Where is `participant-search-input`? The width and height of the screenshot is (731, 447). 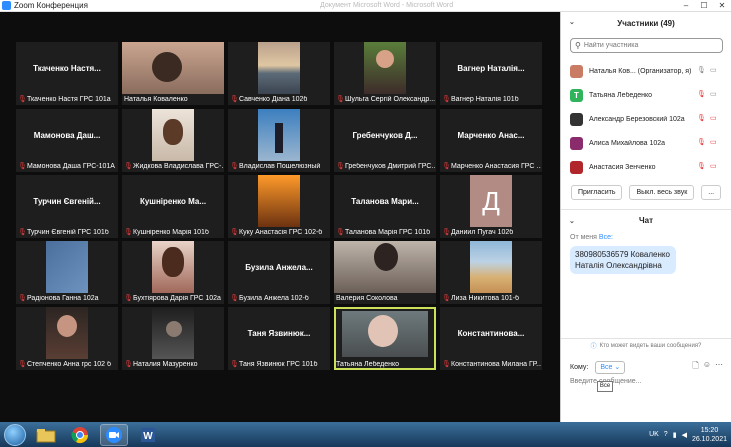 participant-search-input is located at coordinates (648, 45).